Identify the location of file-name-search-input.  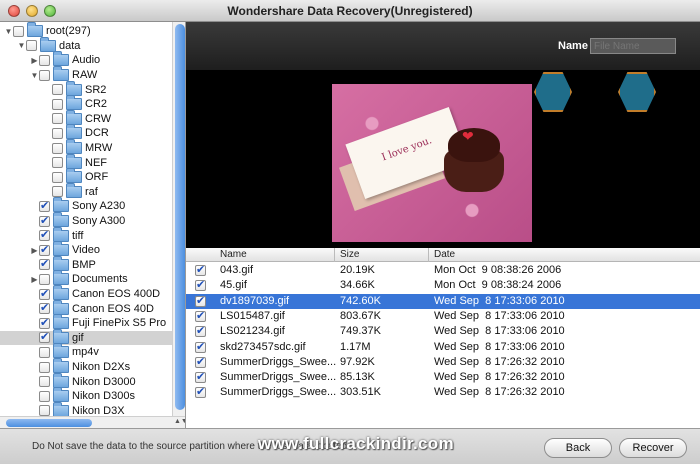
(633, 46).